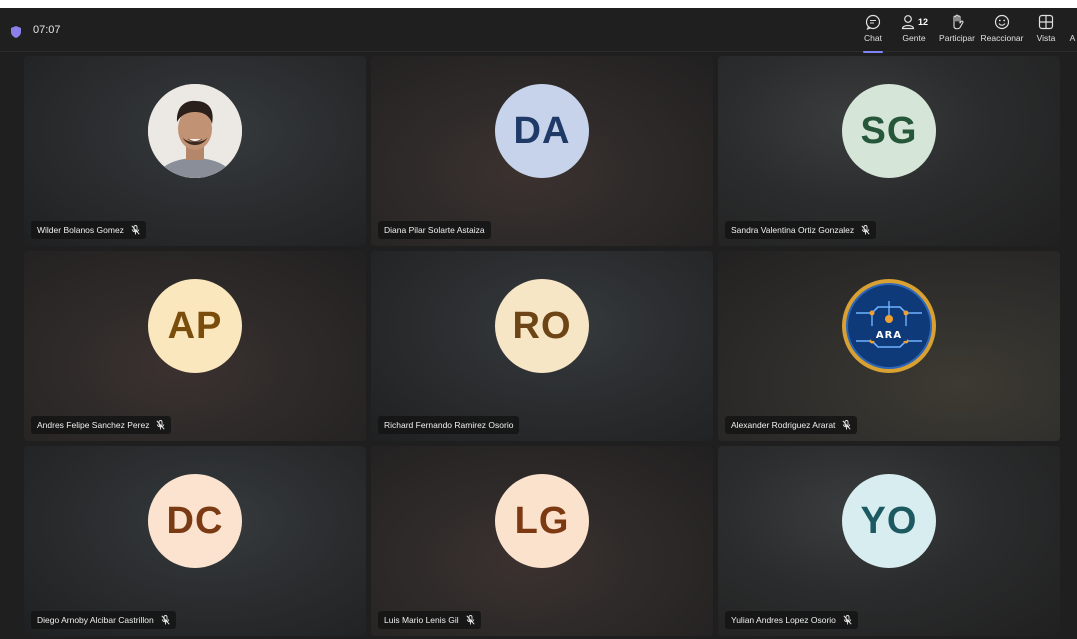 This screenshot has height=639, width=1077. I want to click on participant-name: Diana Pilar Solarte Astaiza, so click(434, 230).